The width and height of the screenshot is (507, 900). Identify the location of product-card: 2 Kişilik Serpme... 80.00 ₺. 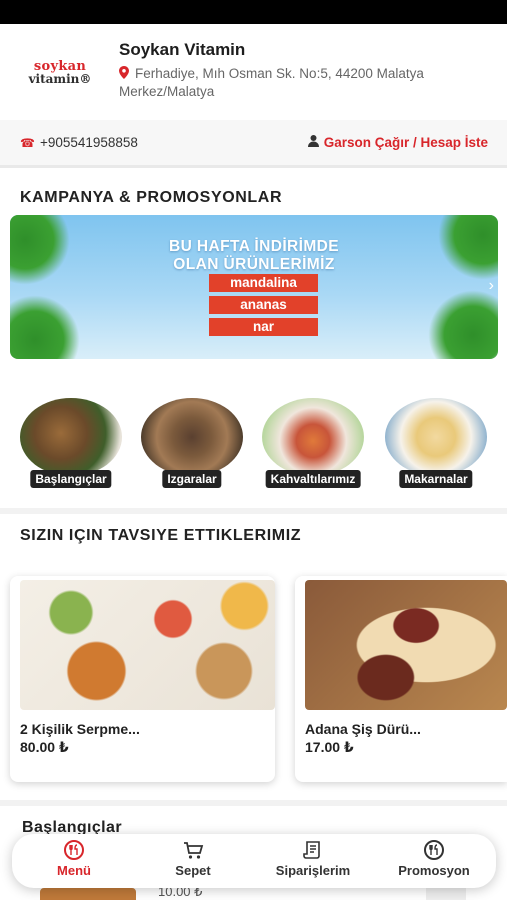
(142, 679).